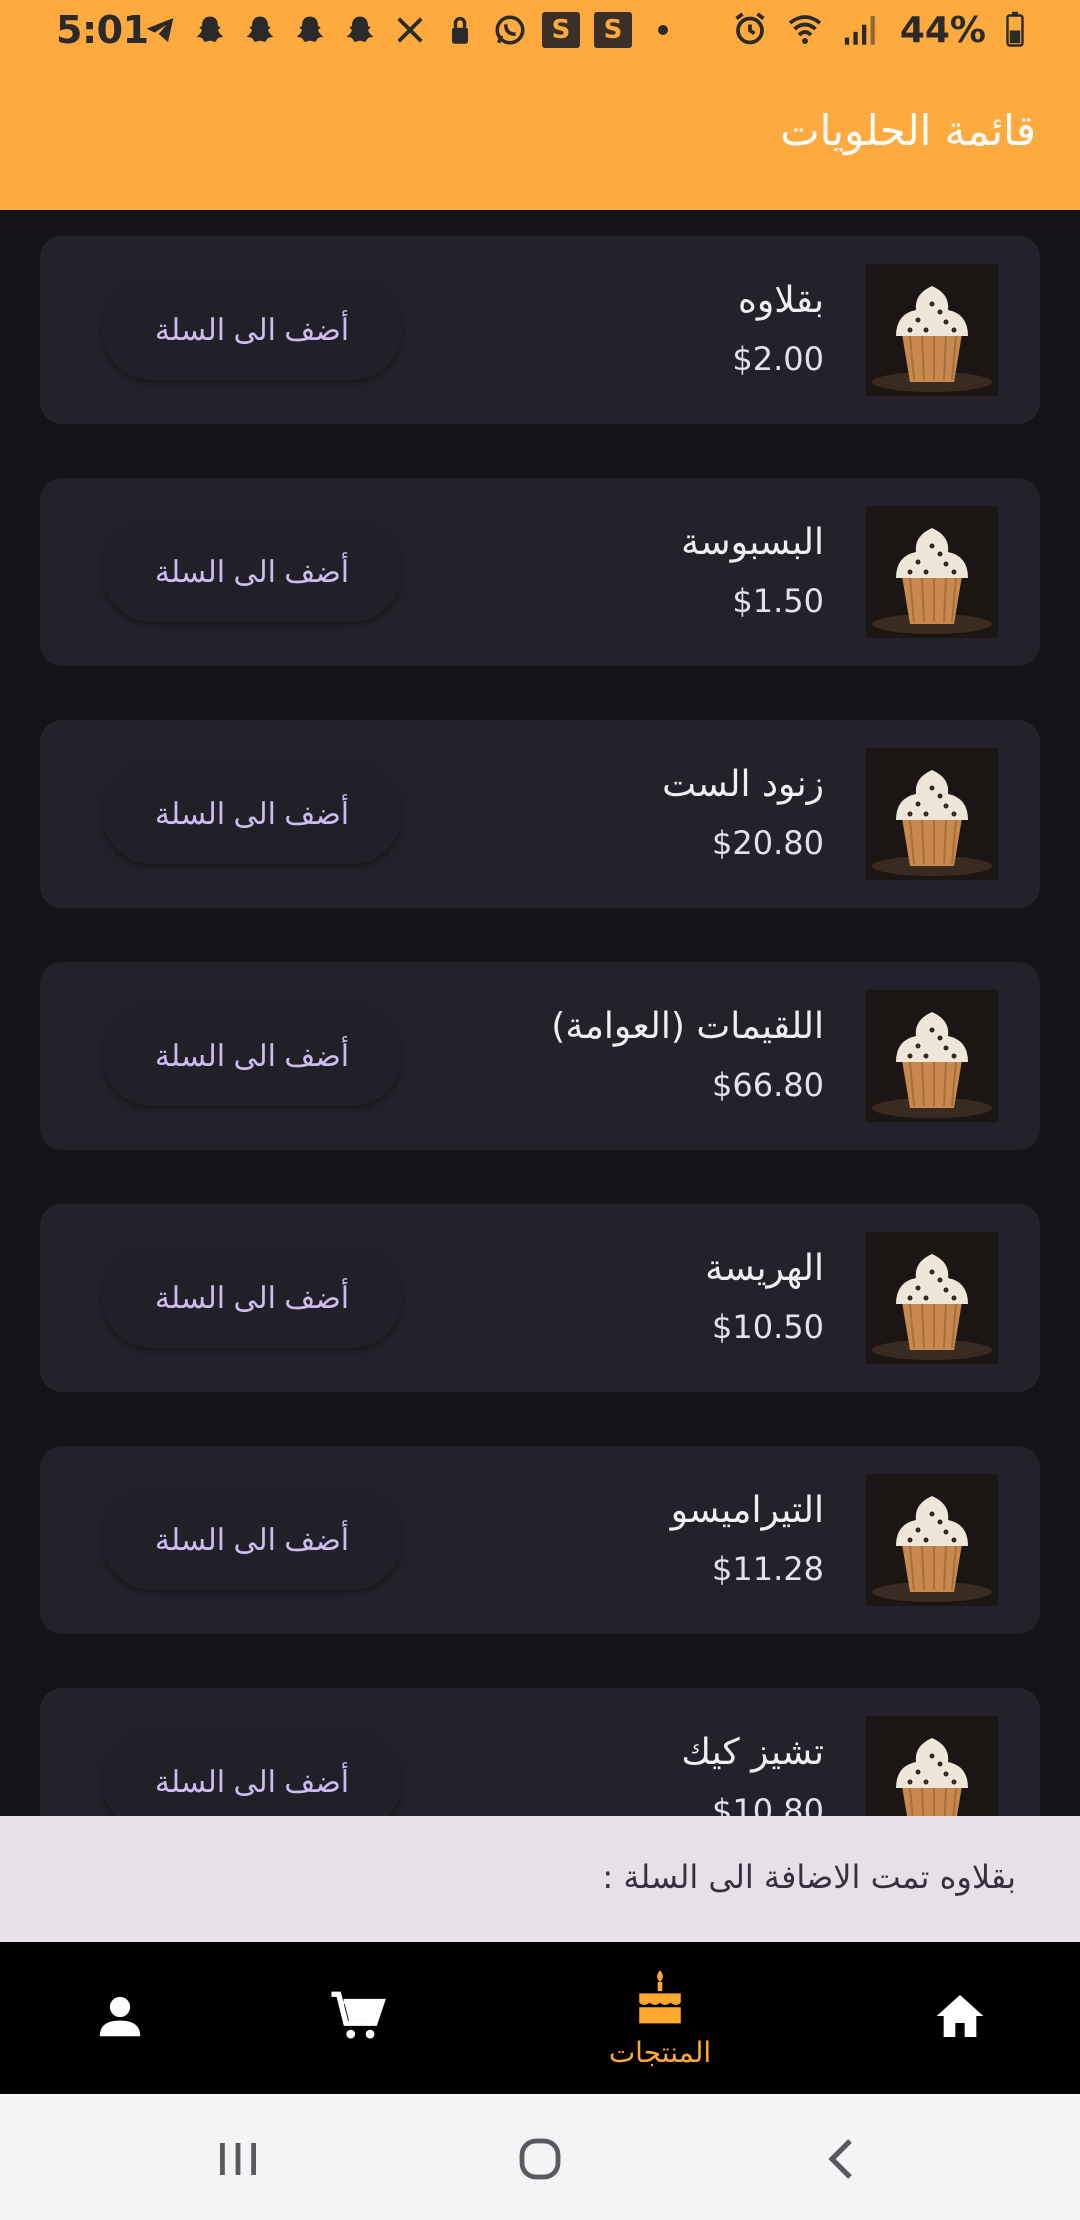 The height and width of the screenshot is (2220, 1080). What do you see at coordinates (768, 1085) in the screenshot?
I see `product-price: $66.80` at bounding box center [768, 1085].